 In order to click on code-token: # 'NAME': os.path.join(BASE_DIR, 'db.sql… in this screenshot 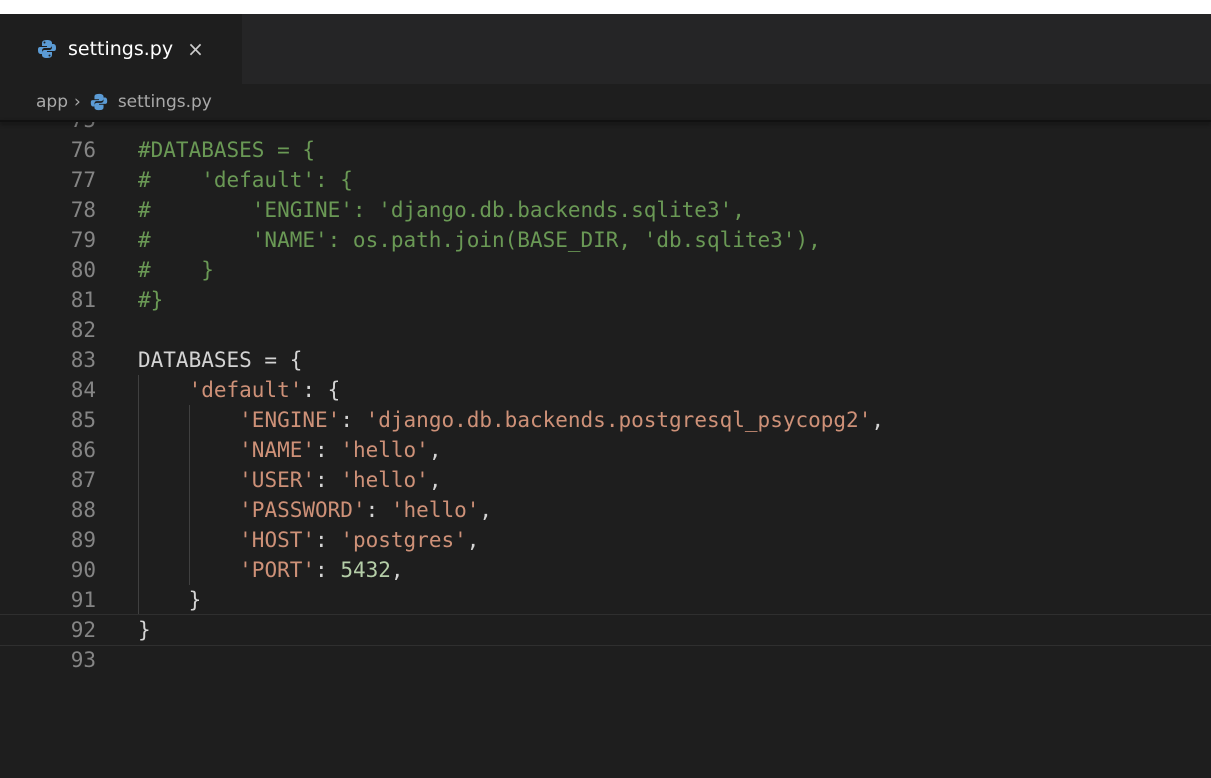, I will do `click(479, 240)`.